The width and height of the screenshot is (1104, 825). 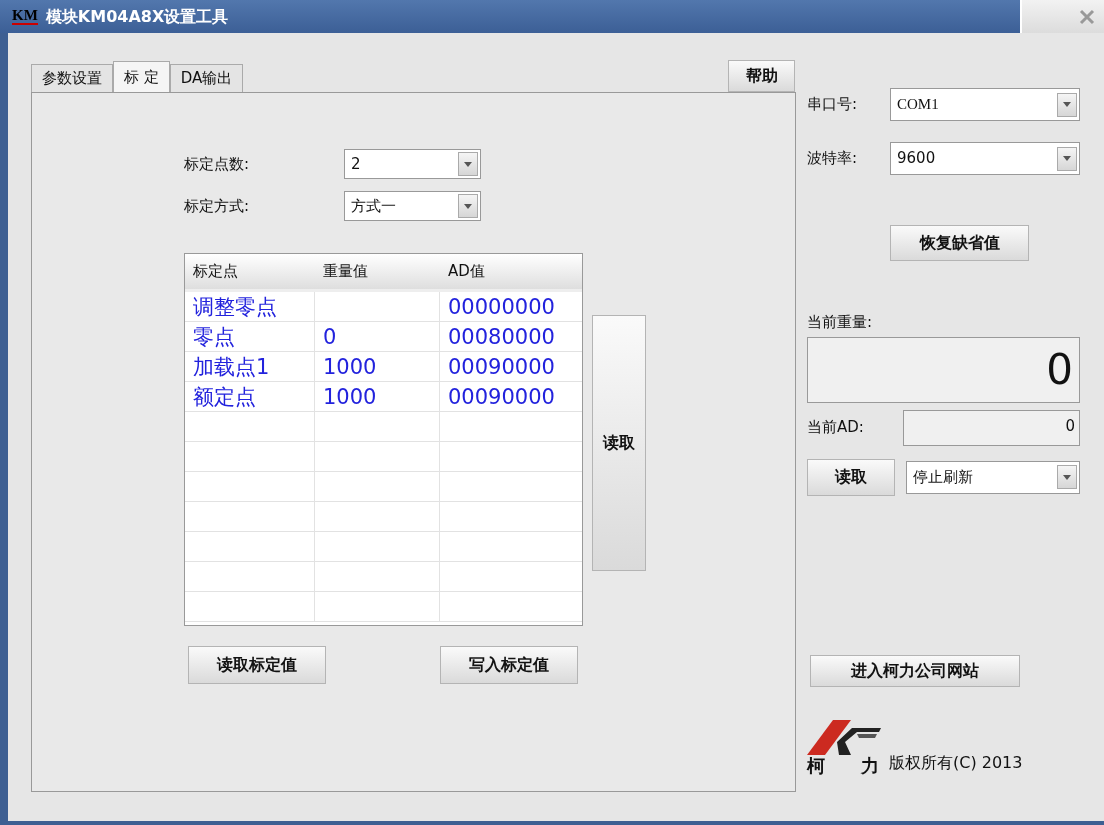 I want to click on restore-defaults-button: 恢复缺省值, so click(x=959, y=243).